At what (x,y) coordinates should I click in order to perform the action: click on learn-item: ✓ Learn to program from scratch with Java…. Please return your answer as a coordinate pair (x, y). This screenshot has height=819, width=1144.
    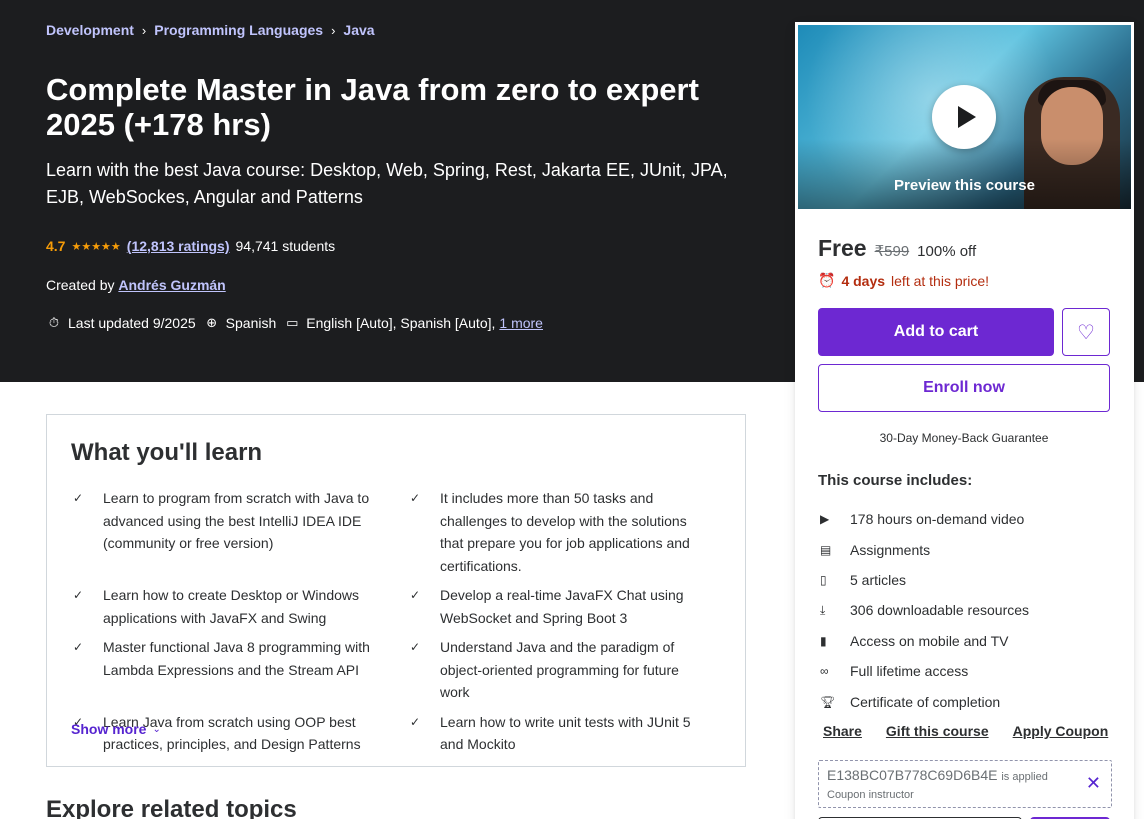
    Looking at the image, I should click on (239, 532).